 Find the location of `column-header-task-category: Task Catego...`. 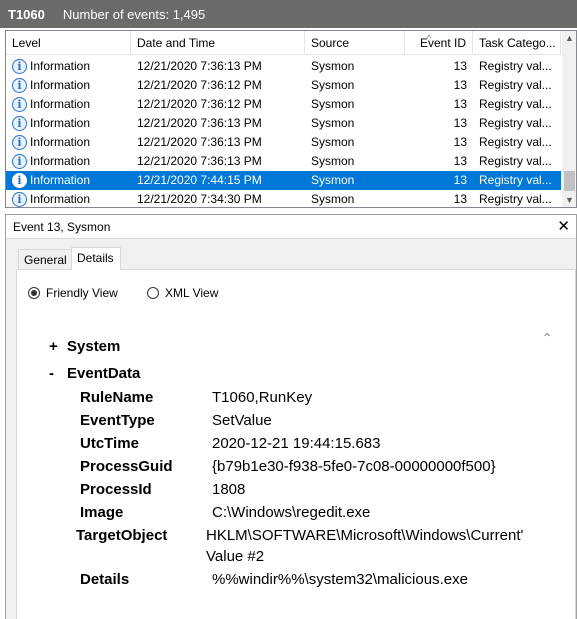

column-header-task-category: Task Catego... is located at coordinates (517, 43).